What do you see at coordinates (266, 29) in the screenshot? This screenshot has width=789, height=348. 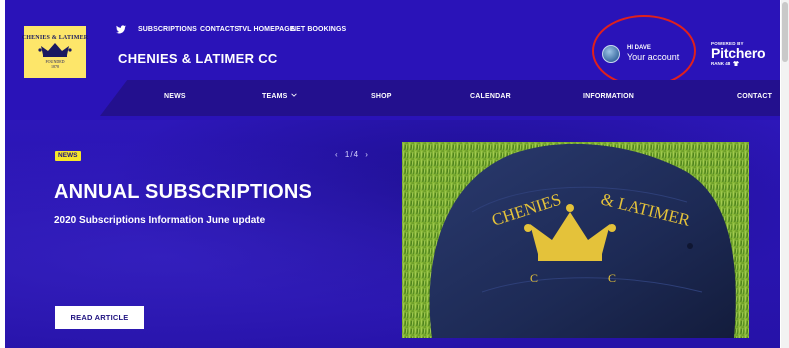 I see `toplink-tvl-homepage: TVL HOMEPAGE` at bounding box center [266, 29].